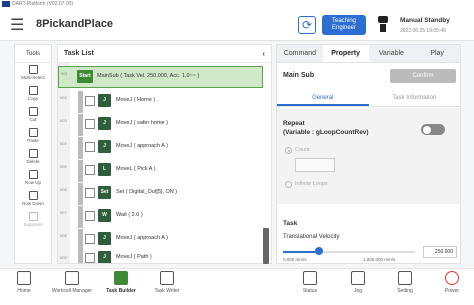 The width and height of the screenshot is (474, 305). What do you see at coordinates (349, 252) in the screenshot?
I see `velocity-slider` at bounding box center [349, 252].